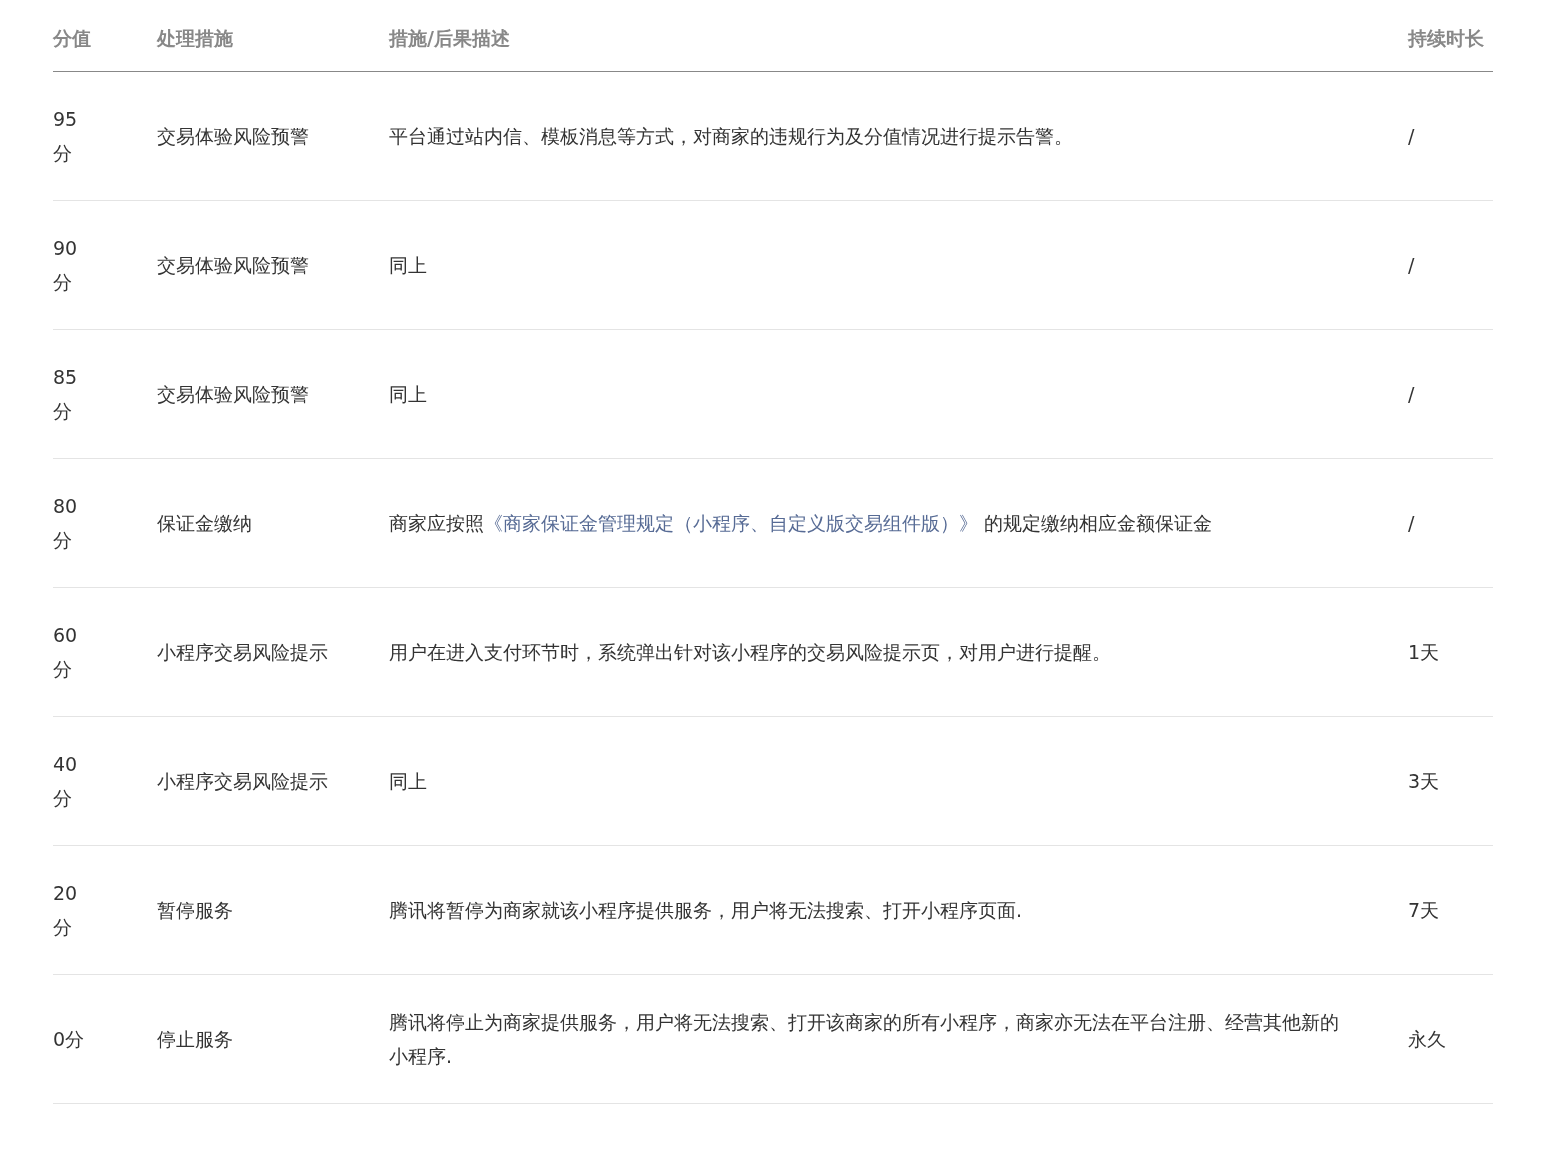  Describe the element at coordinates (1446, 38) in the screenshot. I see `column-header: 持续时长` at that location.